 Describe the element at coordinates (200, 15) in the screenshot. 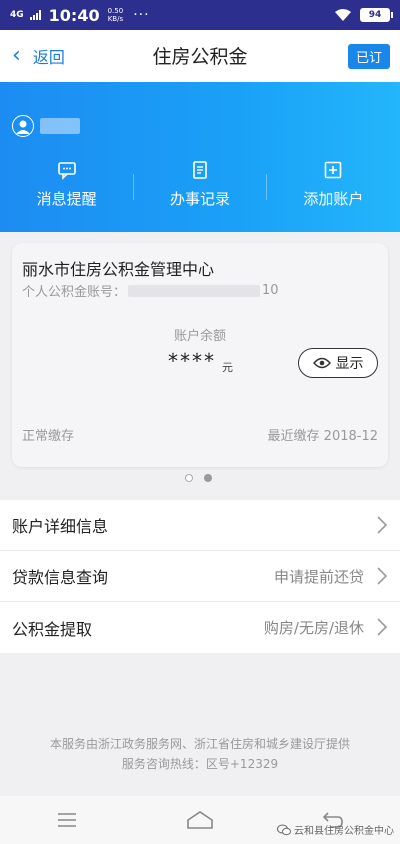

I see `status-bar: 4G 10:40 0.50 KB/s ··· 94` at that location.